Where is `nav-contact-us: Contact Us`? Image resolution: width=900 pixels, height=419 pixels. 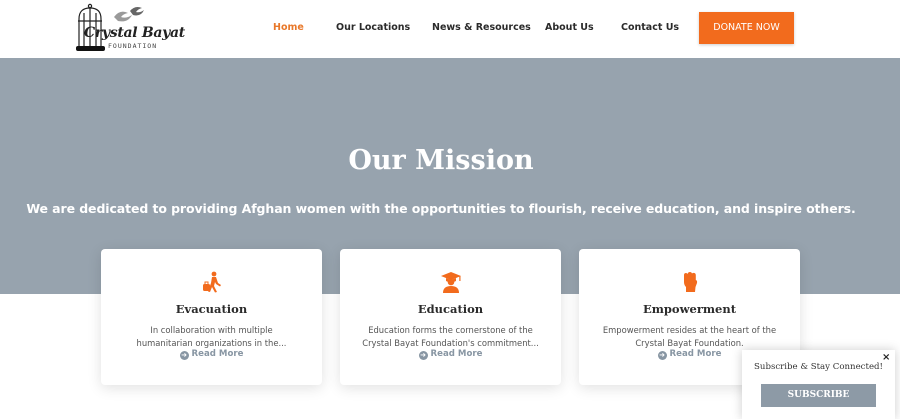 nav-contact-us: Contact Us is located at coordinates (650, 29).